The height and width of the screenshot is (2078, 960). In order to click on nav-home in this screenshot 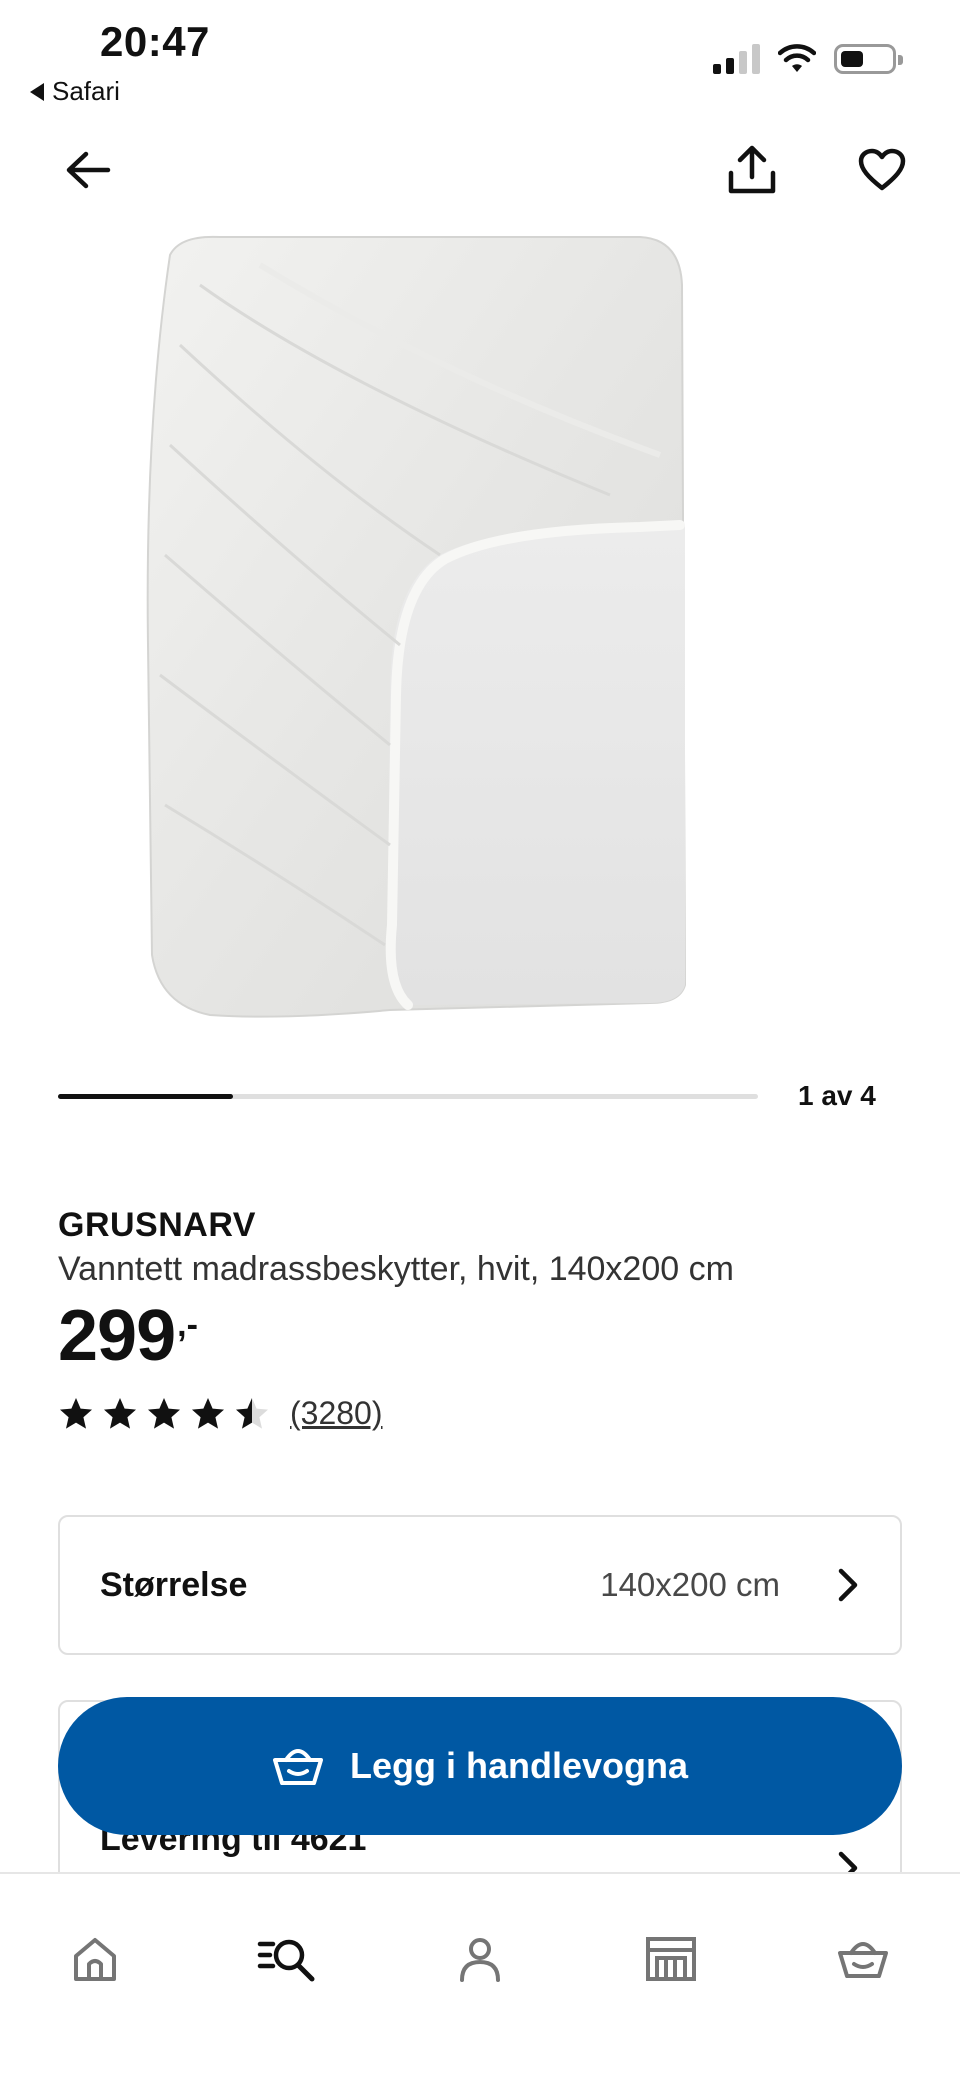, I will do `click(95, 1959)`.